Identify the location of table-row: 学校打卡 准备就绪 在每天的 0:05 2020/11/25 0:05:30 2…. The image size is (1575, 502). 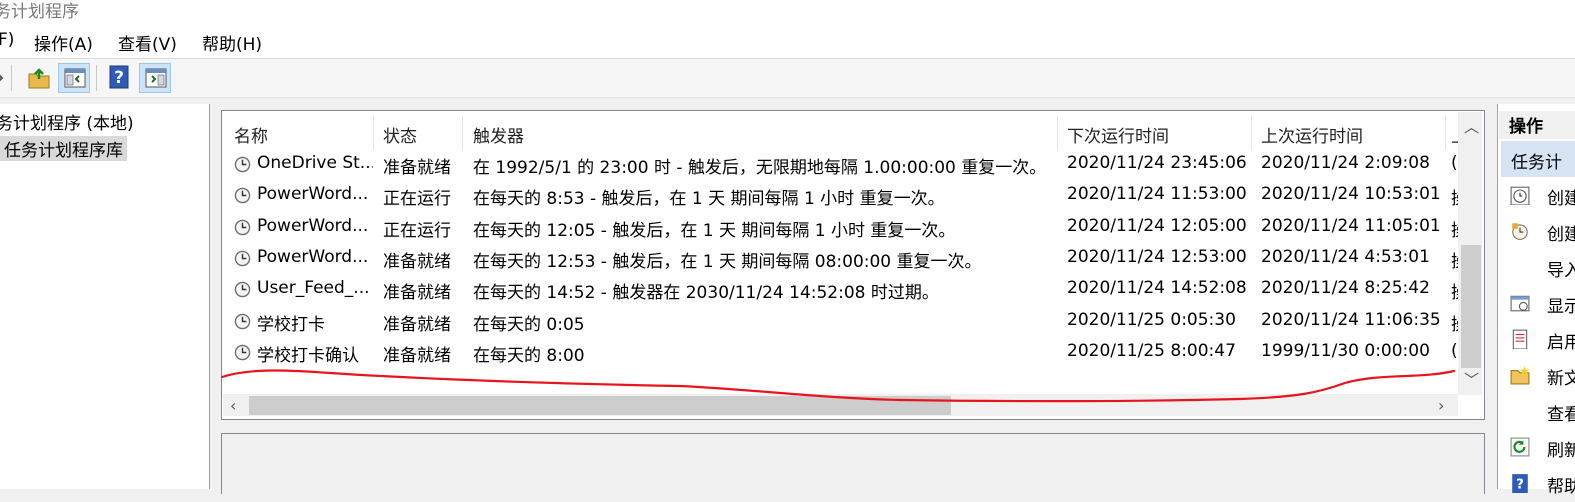
(842, 322).